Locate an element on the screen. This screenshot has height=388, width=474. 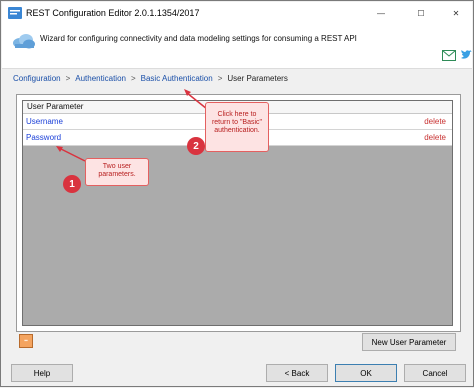
new-user-parameter-label: New User Parameter is located at coordinates (409, 342).